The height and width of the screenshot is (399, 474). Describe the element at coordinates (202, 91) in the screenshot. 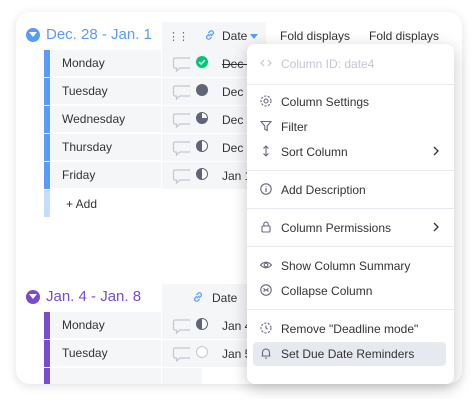

I see `progress-full-icon` at that location.